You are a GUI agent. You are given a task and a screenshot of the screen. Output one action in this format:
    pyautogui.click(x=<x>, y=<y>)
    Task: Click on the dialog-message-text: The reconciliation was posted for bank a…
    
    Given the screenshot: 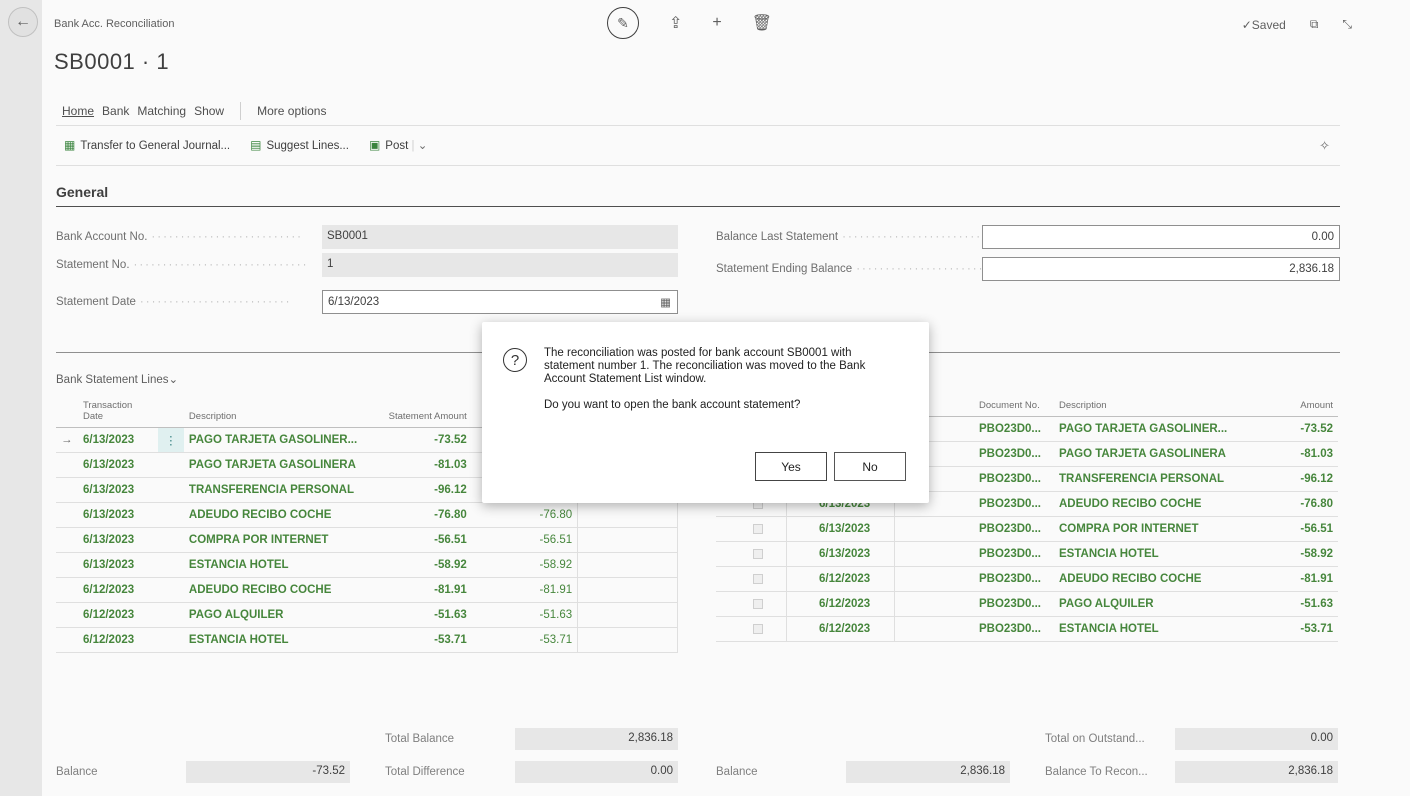 What is the action you would take?
    pyautogui.click(x=705, y=366)
    